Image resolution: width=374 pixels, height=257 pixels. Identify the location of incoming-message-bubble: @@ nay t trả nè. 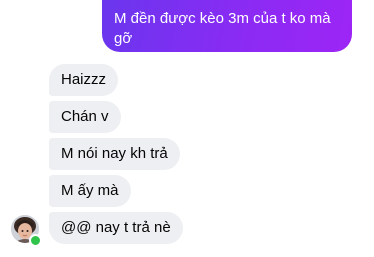
(116, 228).